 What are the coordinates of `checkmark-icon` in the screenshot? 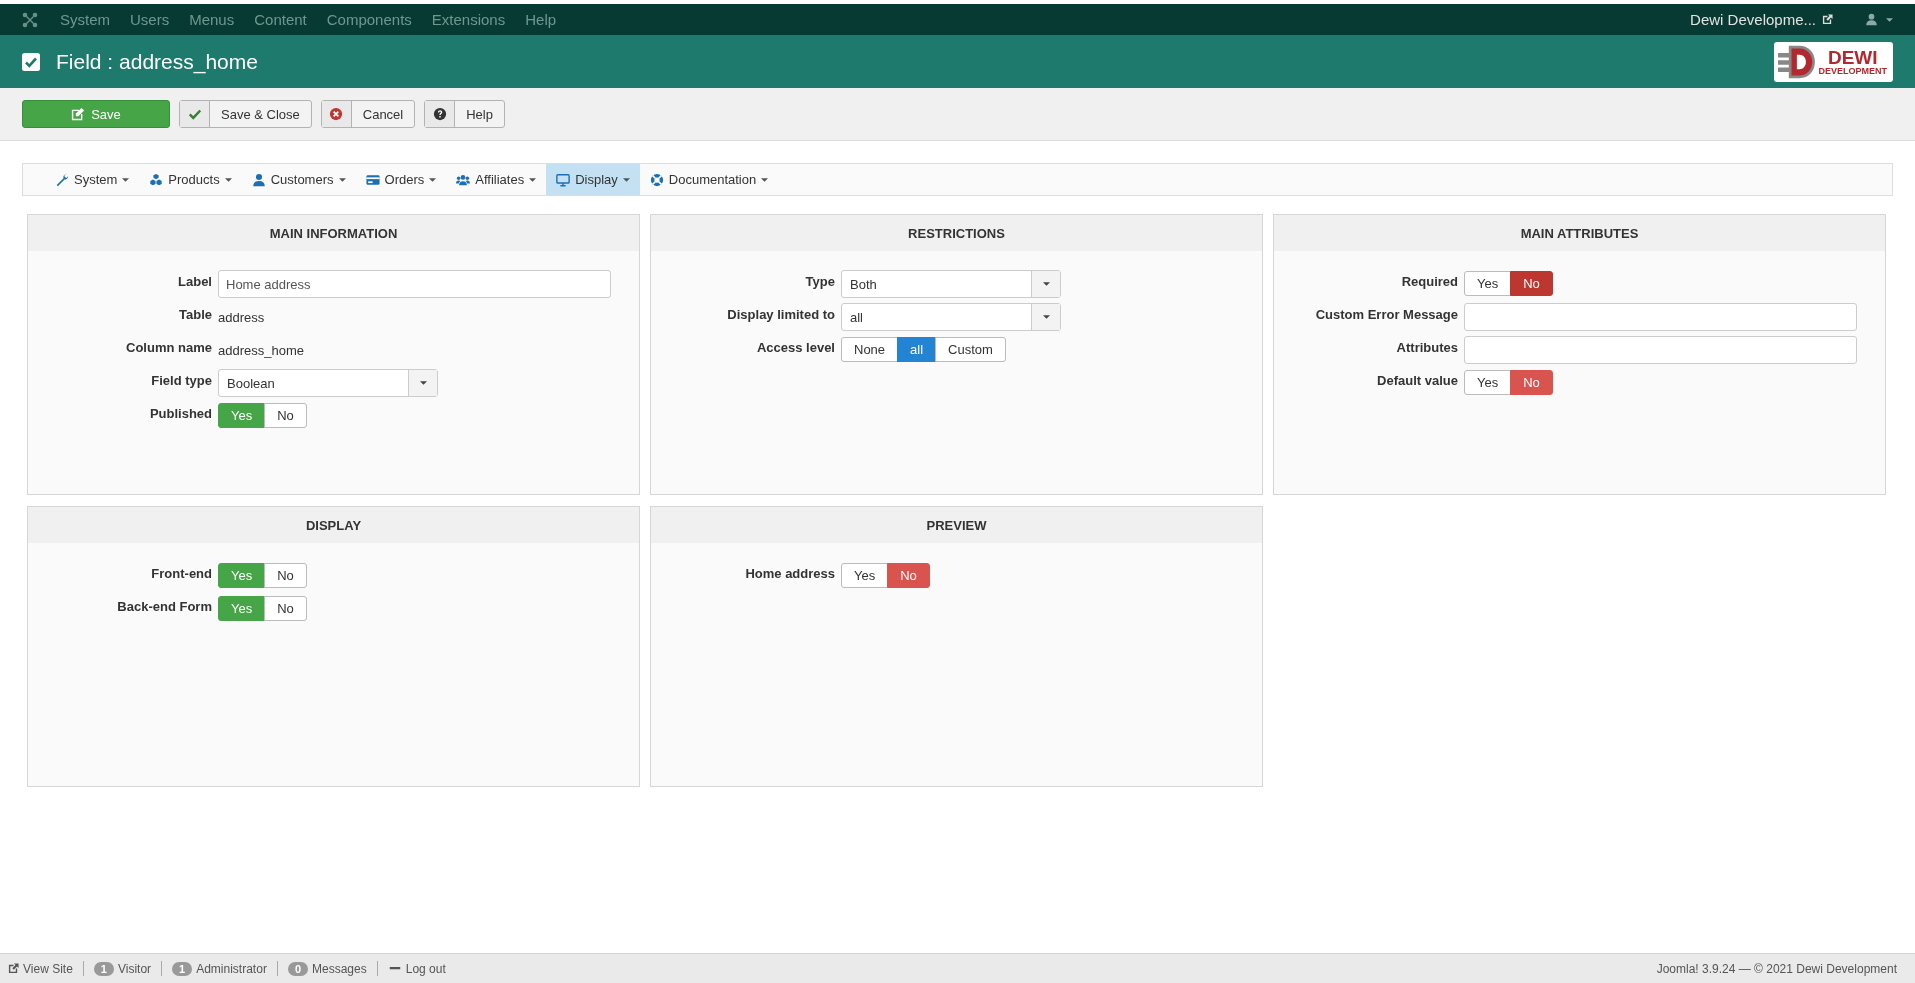 It's located at (194, 114).